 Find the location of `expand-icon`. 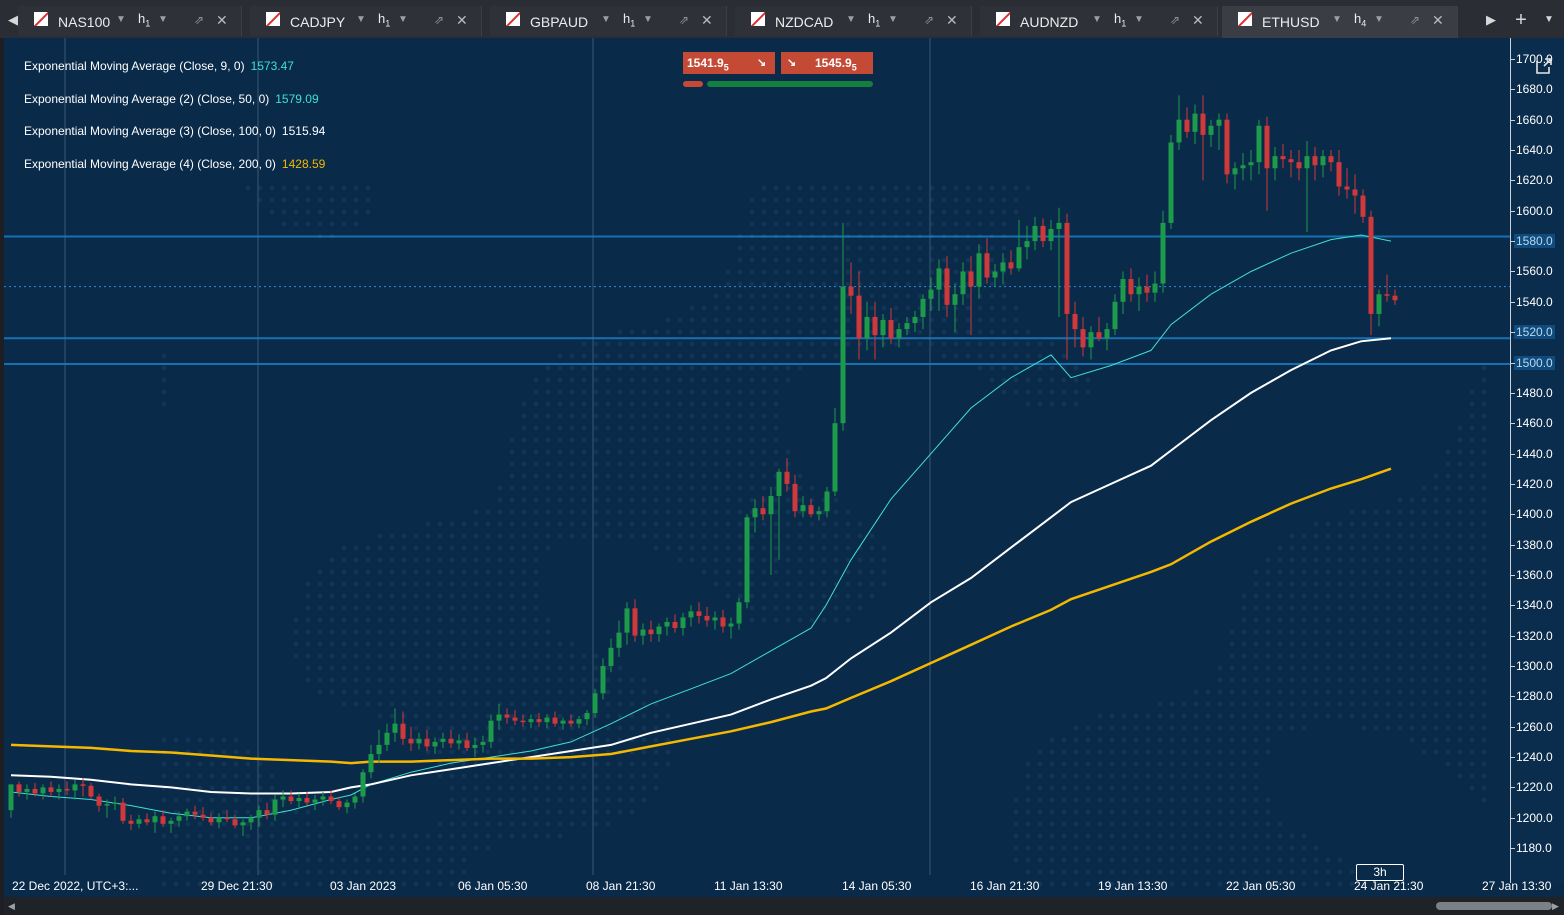

expand-icon is located at coordinates (1545, 67).